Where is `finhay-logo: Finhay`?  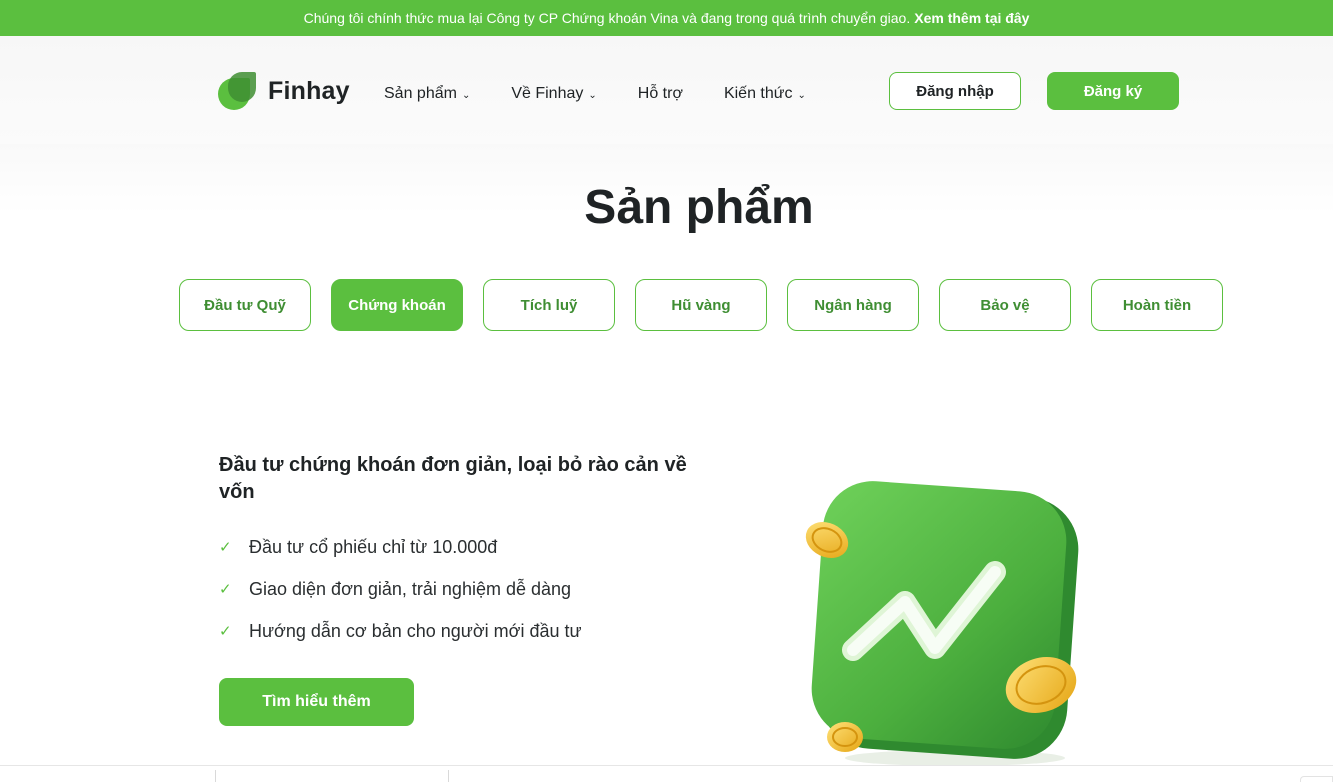 finhay-logo: Finhay is located at coordinates (284, 91).